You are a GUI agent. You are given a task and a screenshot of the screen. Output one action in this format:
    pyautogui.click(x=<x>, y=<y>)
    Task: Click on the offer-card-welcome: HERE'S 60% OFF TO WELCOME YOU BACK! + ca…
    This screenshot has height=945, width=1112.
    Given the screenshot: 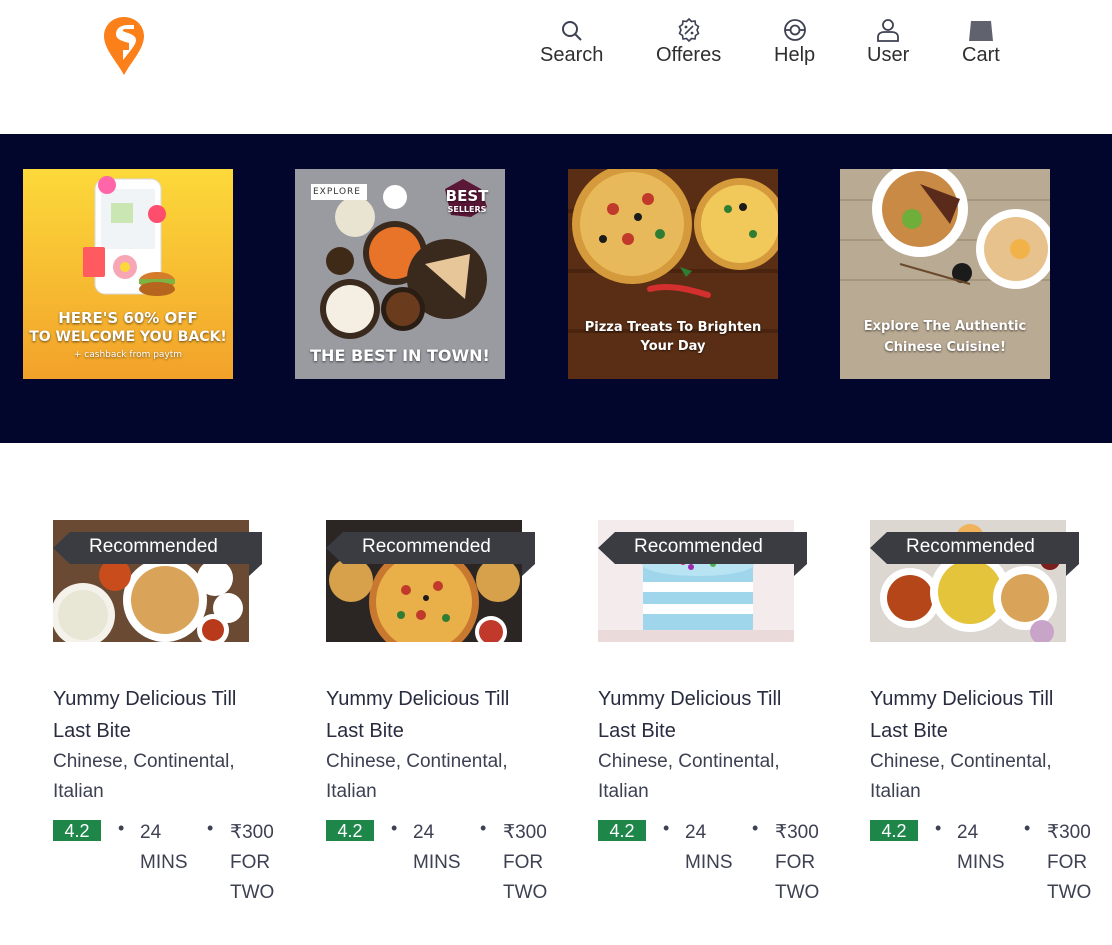 What is the action you would take?
    pyautogui.click(x=128, y=274)
    